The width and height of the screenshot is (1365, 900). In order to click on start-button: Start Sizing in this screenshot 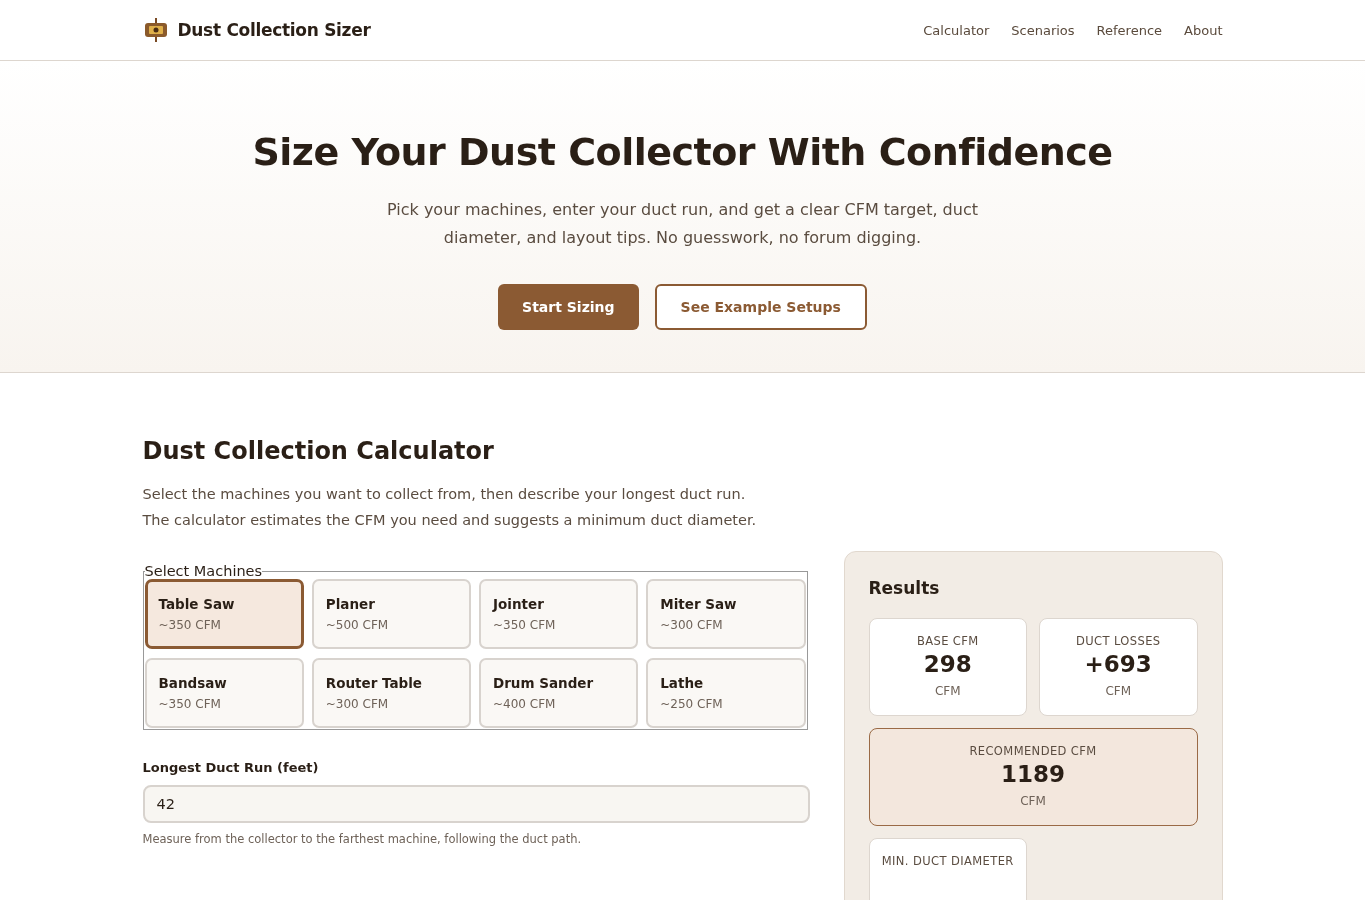, I will do `click(568, 307)`.